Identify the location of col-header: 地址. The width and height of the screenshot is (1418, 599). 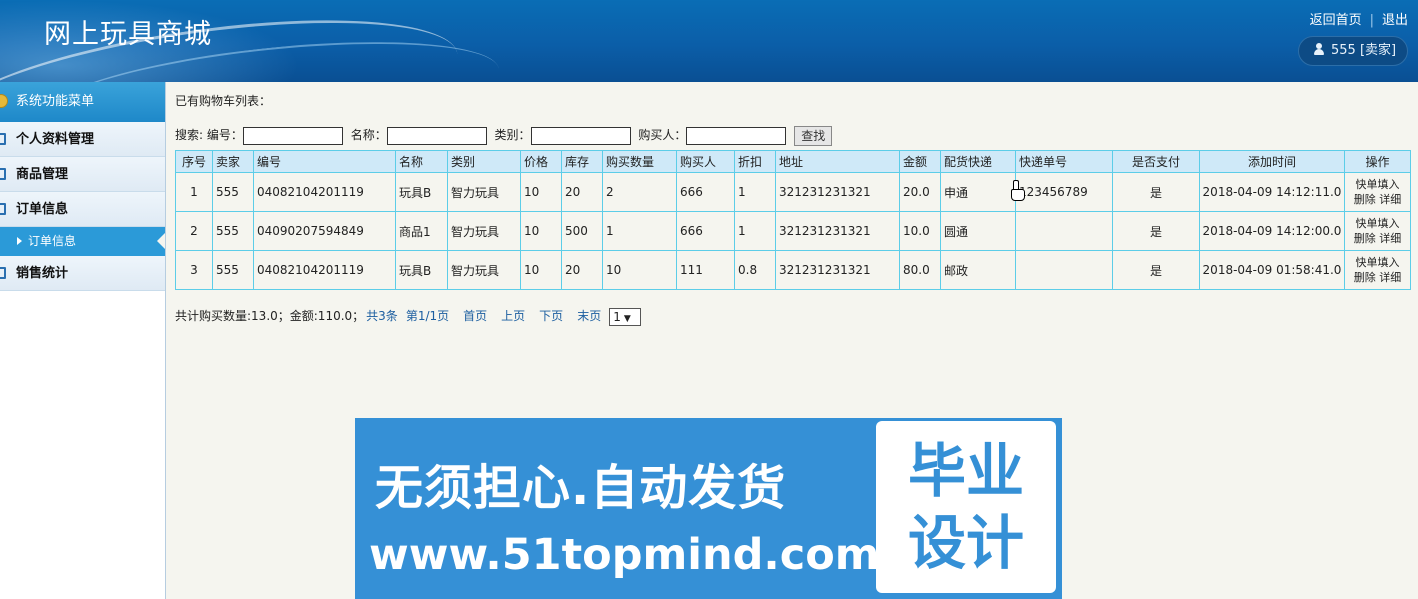
(837, 161).